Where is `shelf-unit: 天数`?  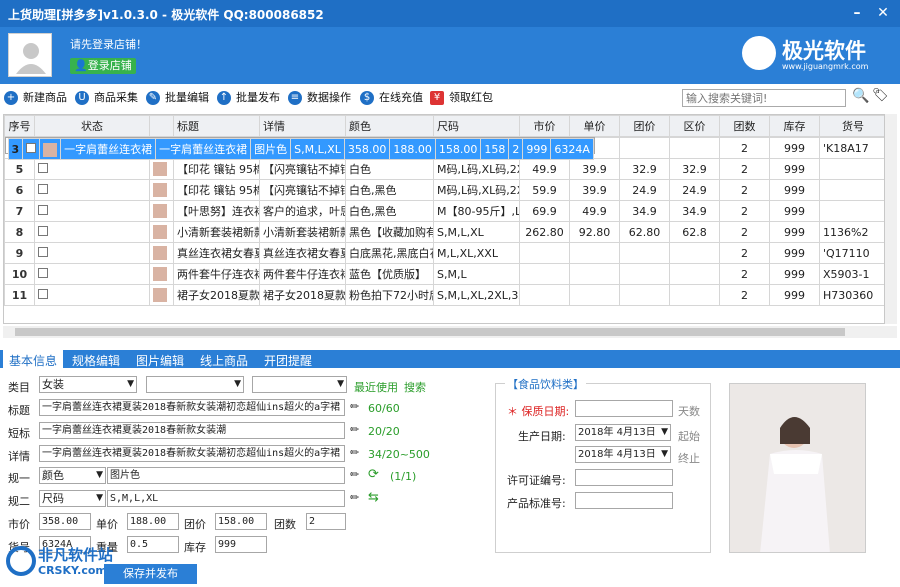
shelf-unit: 天数 is located at coordinates (689, 411).